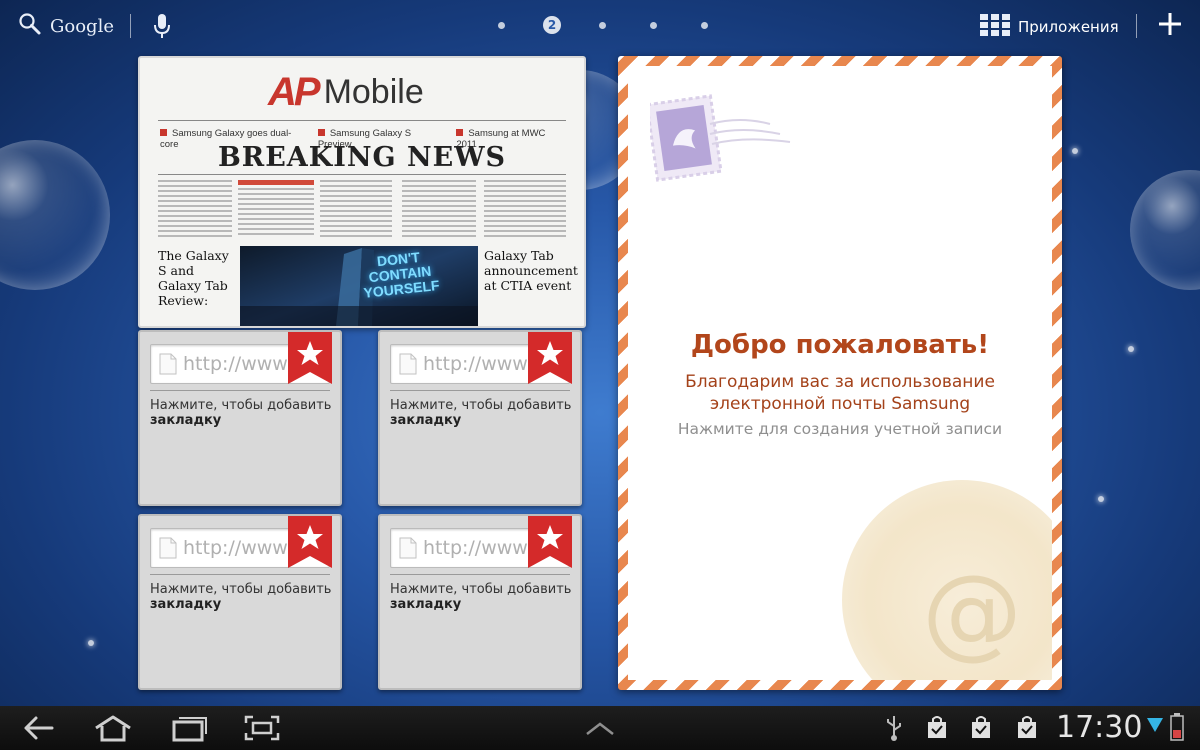  What do you see at coordinates (113, 730) in the screenshot?
I see `home-icon` at bounding box center [113, 730].